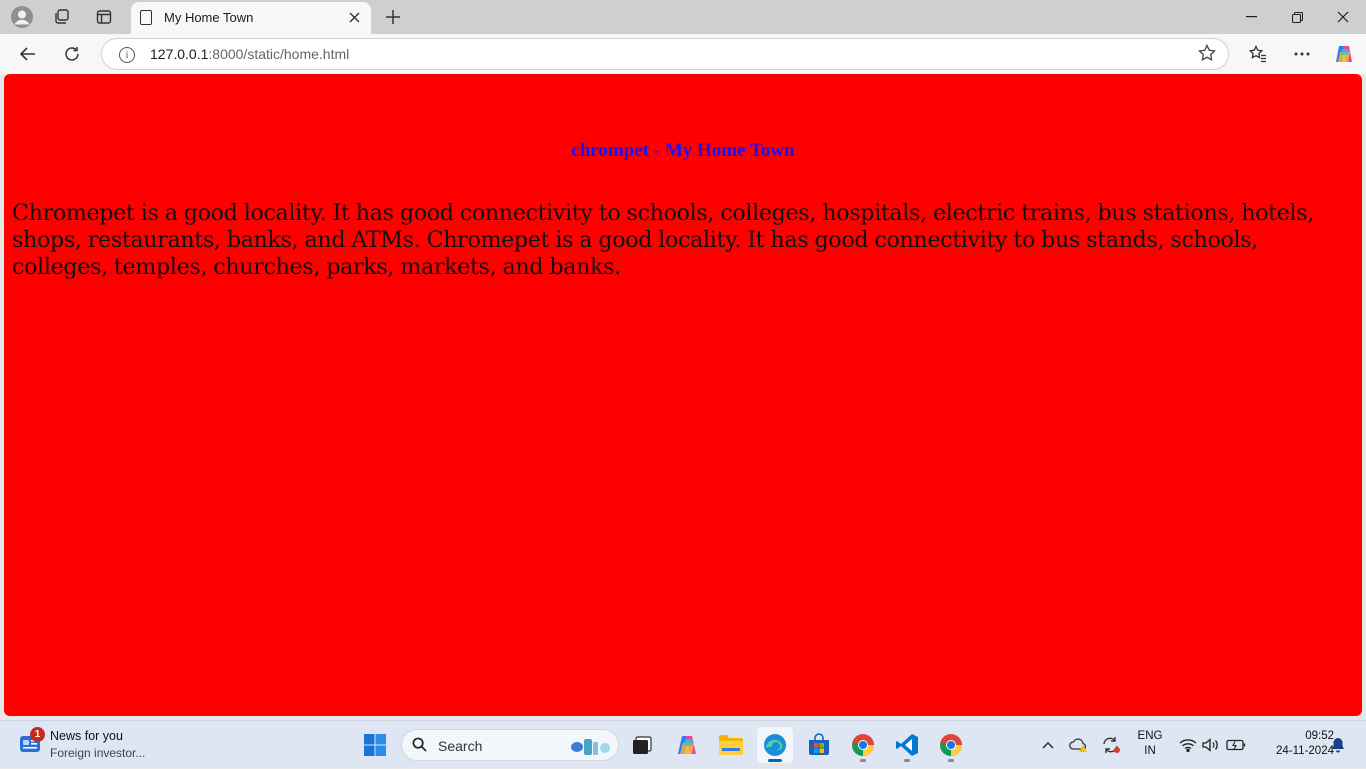 The width and height of the screenshot is (1366, 769). I want to click on microsoft-store-icon, so click(819, 745).